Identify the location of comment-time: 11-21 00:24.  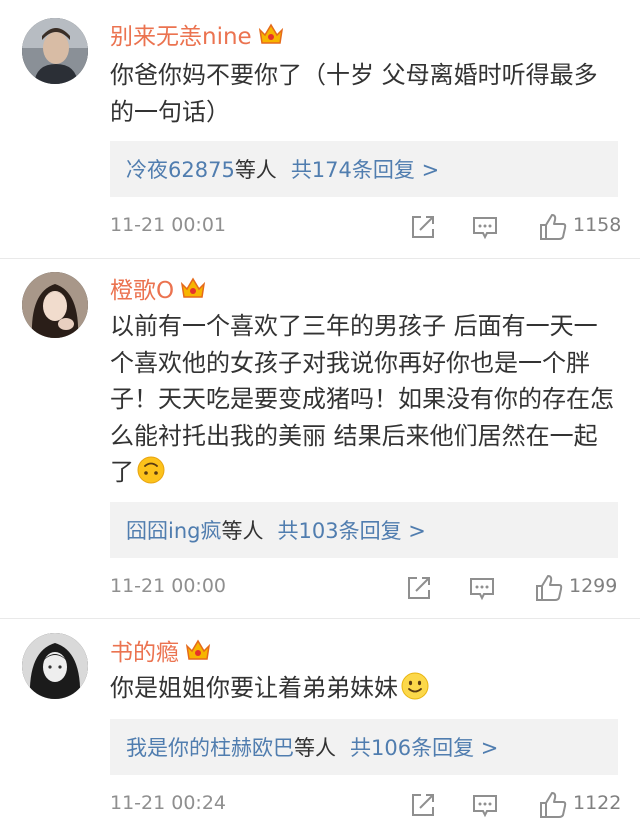
(168, 803).